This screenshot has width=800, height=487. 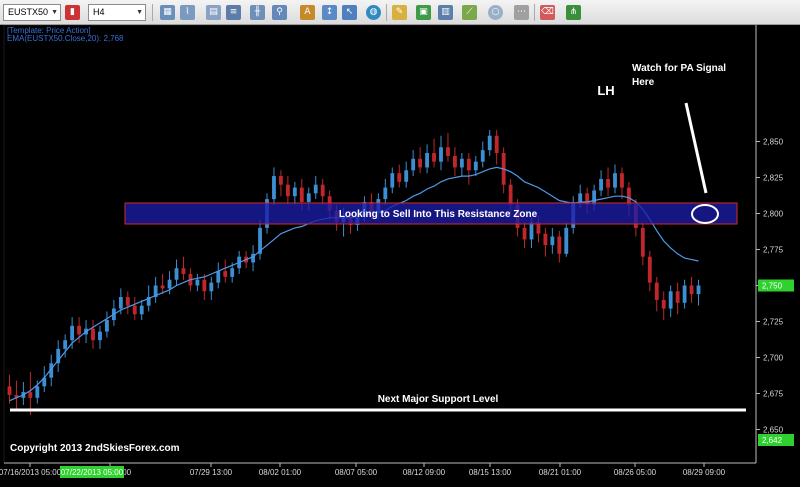 What do you see at coordinates (773, 394) in the screenshot?
I see `price-axis-label: 2,675` at bounding box center [773, 394].